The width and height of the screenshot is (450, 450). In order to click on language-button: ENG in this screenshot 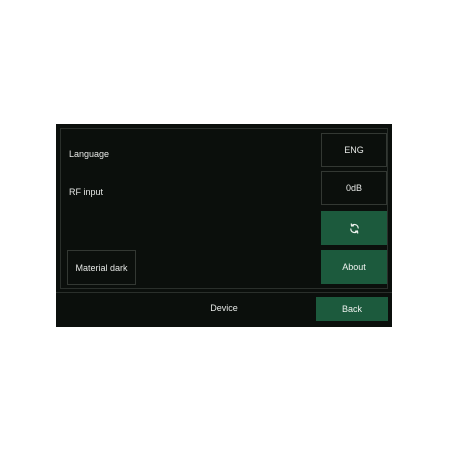, I will do `click(354, 150)`.